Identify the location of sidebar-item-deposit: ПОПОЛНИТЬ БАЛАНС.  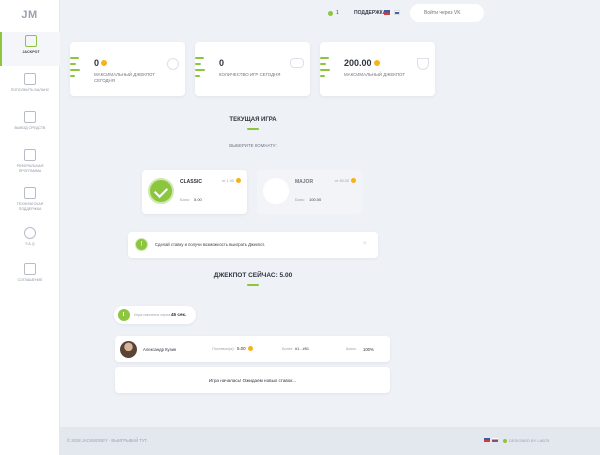
(30, 87).